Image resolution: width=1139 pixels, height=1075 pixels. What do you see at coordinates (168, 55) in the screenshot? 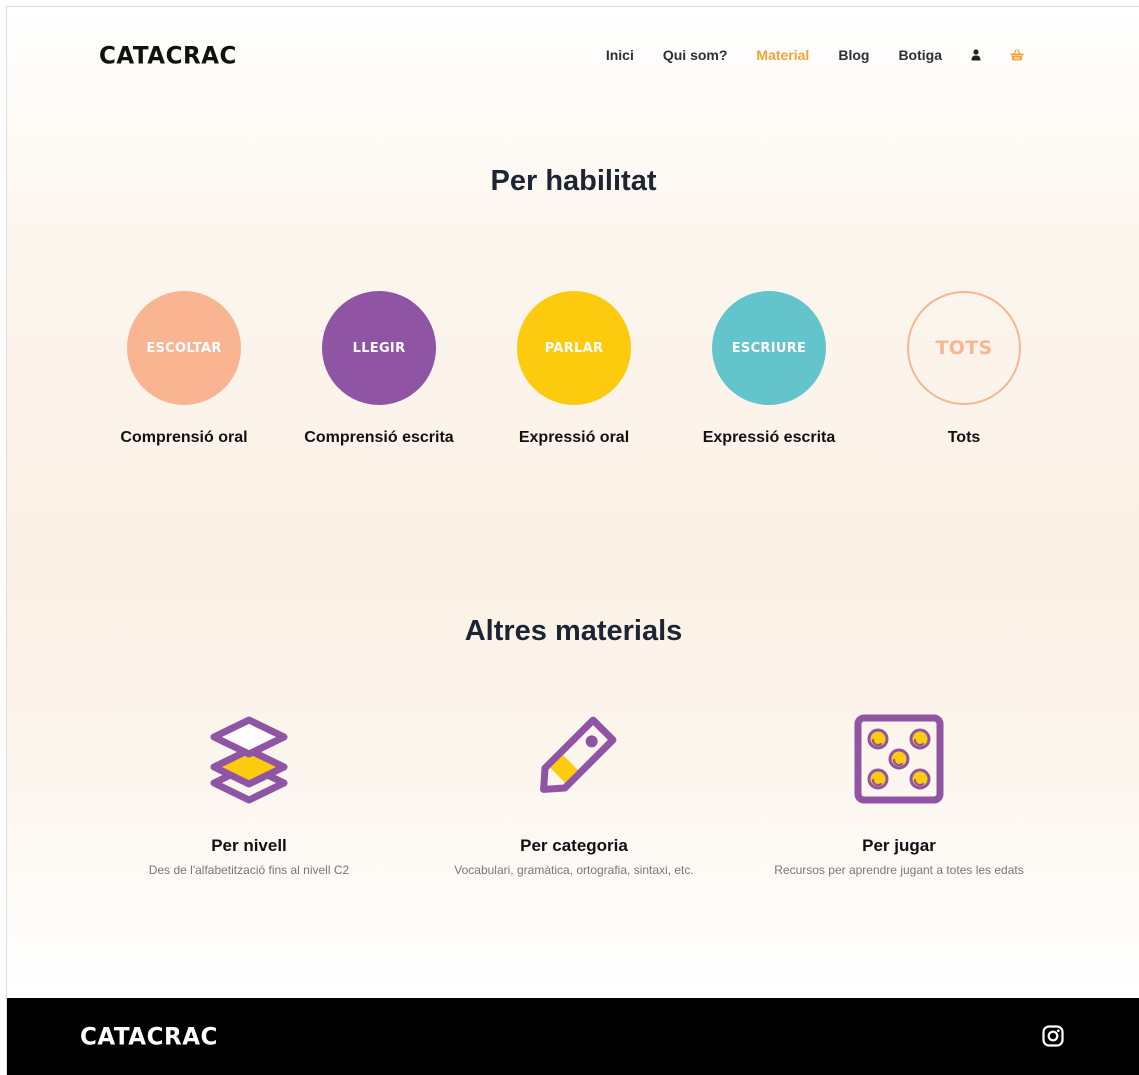
I see `site-logo: CATACRAC` at bounding box center [168, 55].